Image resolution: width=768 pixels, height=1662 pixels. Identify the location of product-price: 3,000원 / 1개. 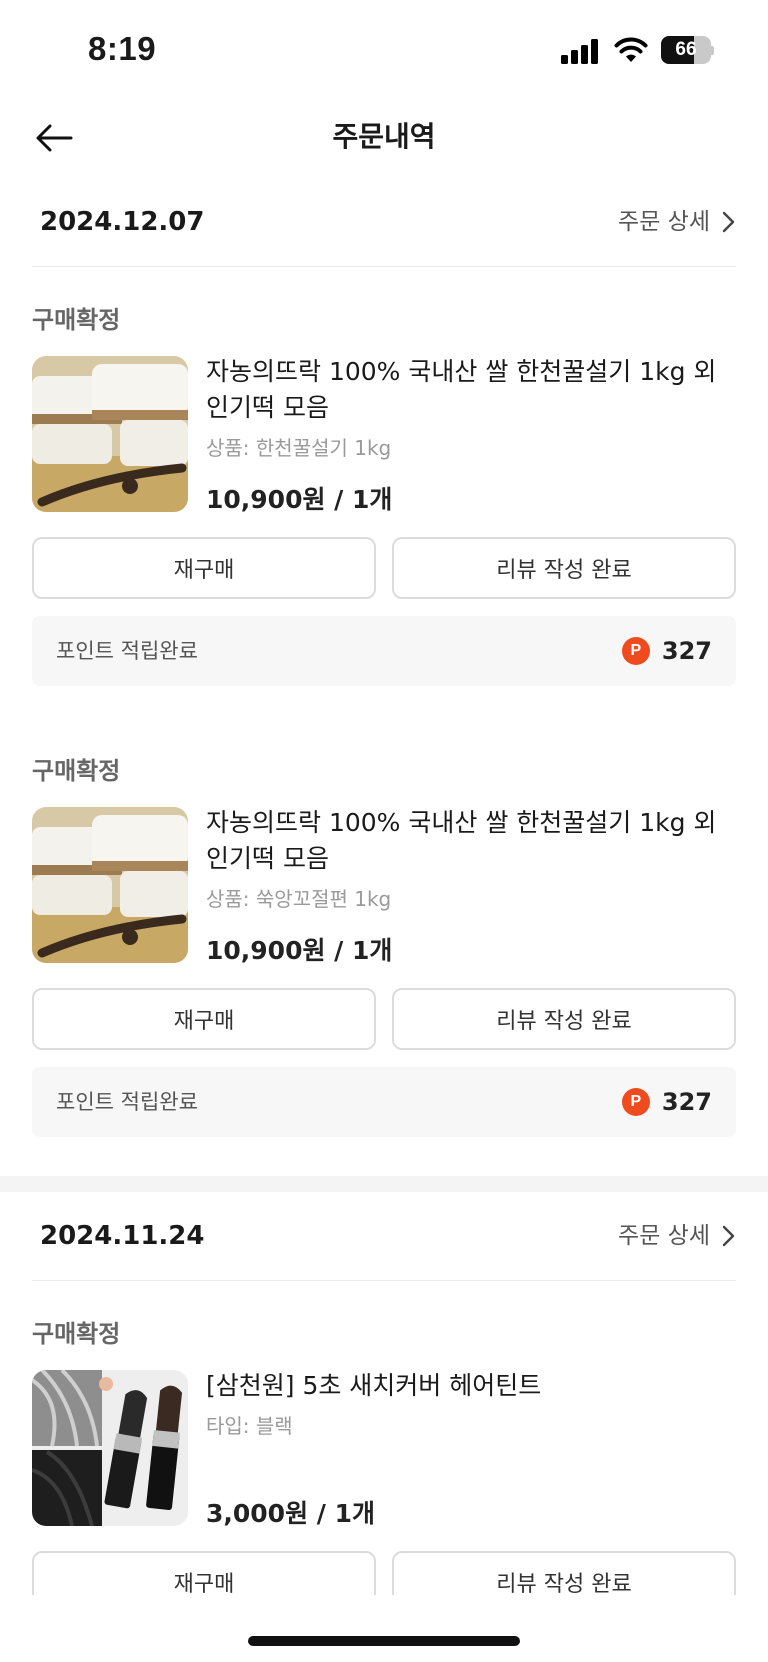
(291, 1513).